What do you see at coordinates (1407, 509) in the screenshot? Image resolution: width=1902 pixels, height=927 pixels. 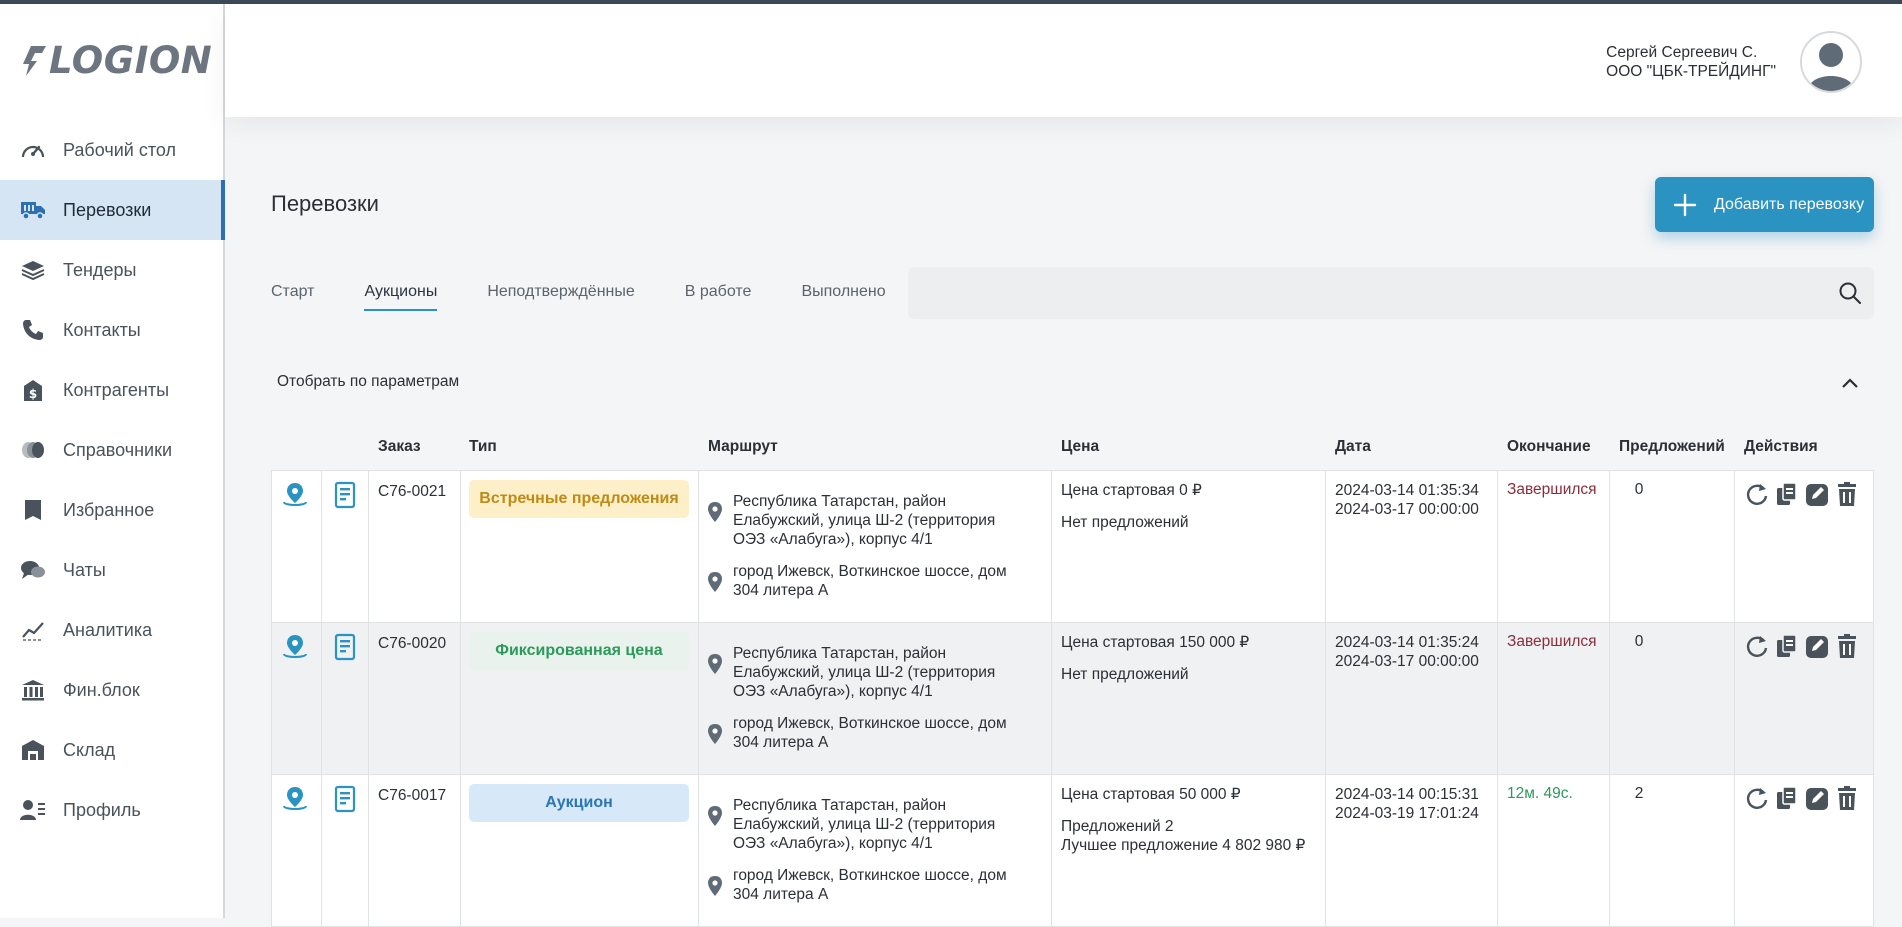 I see `date-end: 2024-03-17 00:00:00` at bounding box center [1407, 509].